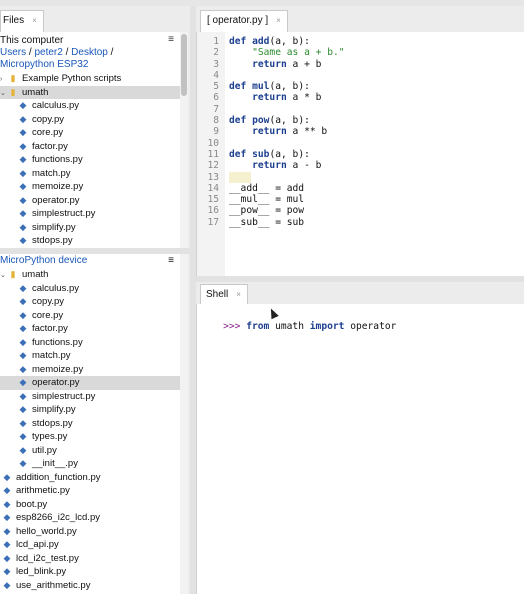  I want to click on code-line: 5 def mul(a, b):, so click(360, 86).